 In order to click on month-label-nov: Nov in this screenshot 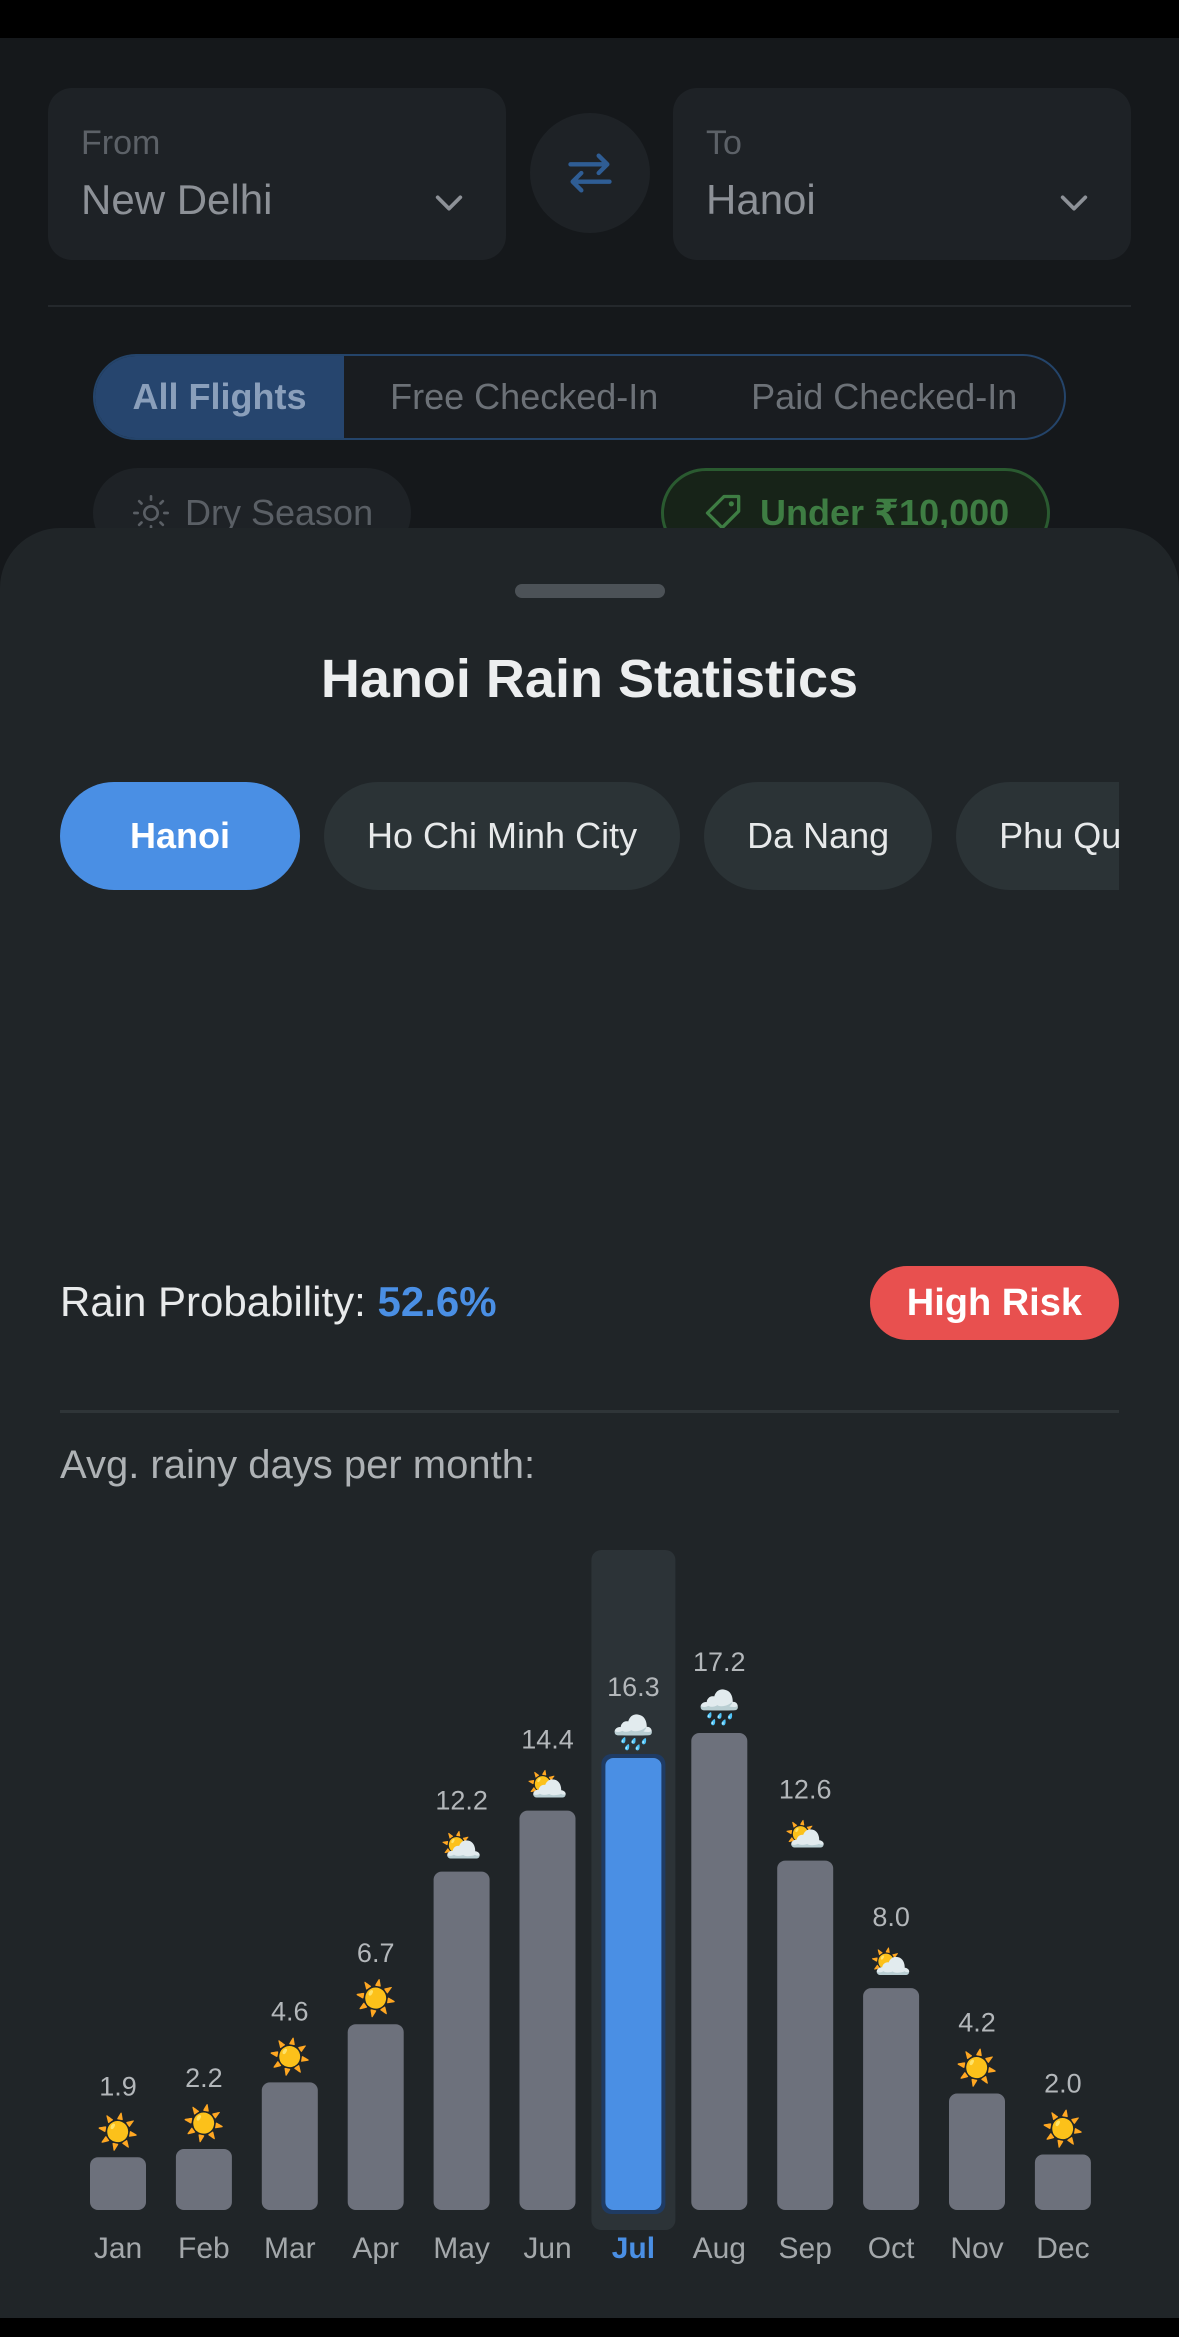, I will do `click(976, 2248)`.